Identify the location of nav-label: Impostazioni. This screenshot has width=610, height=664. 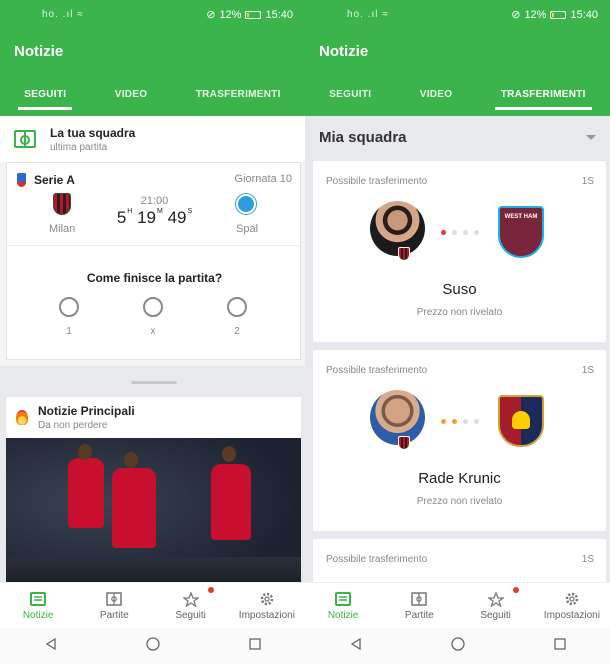
(266, 615).